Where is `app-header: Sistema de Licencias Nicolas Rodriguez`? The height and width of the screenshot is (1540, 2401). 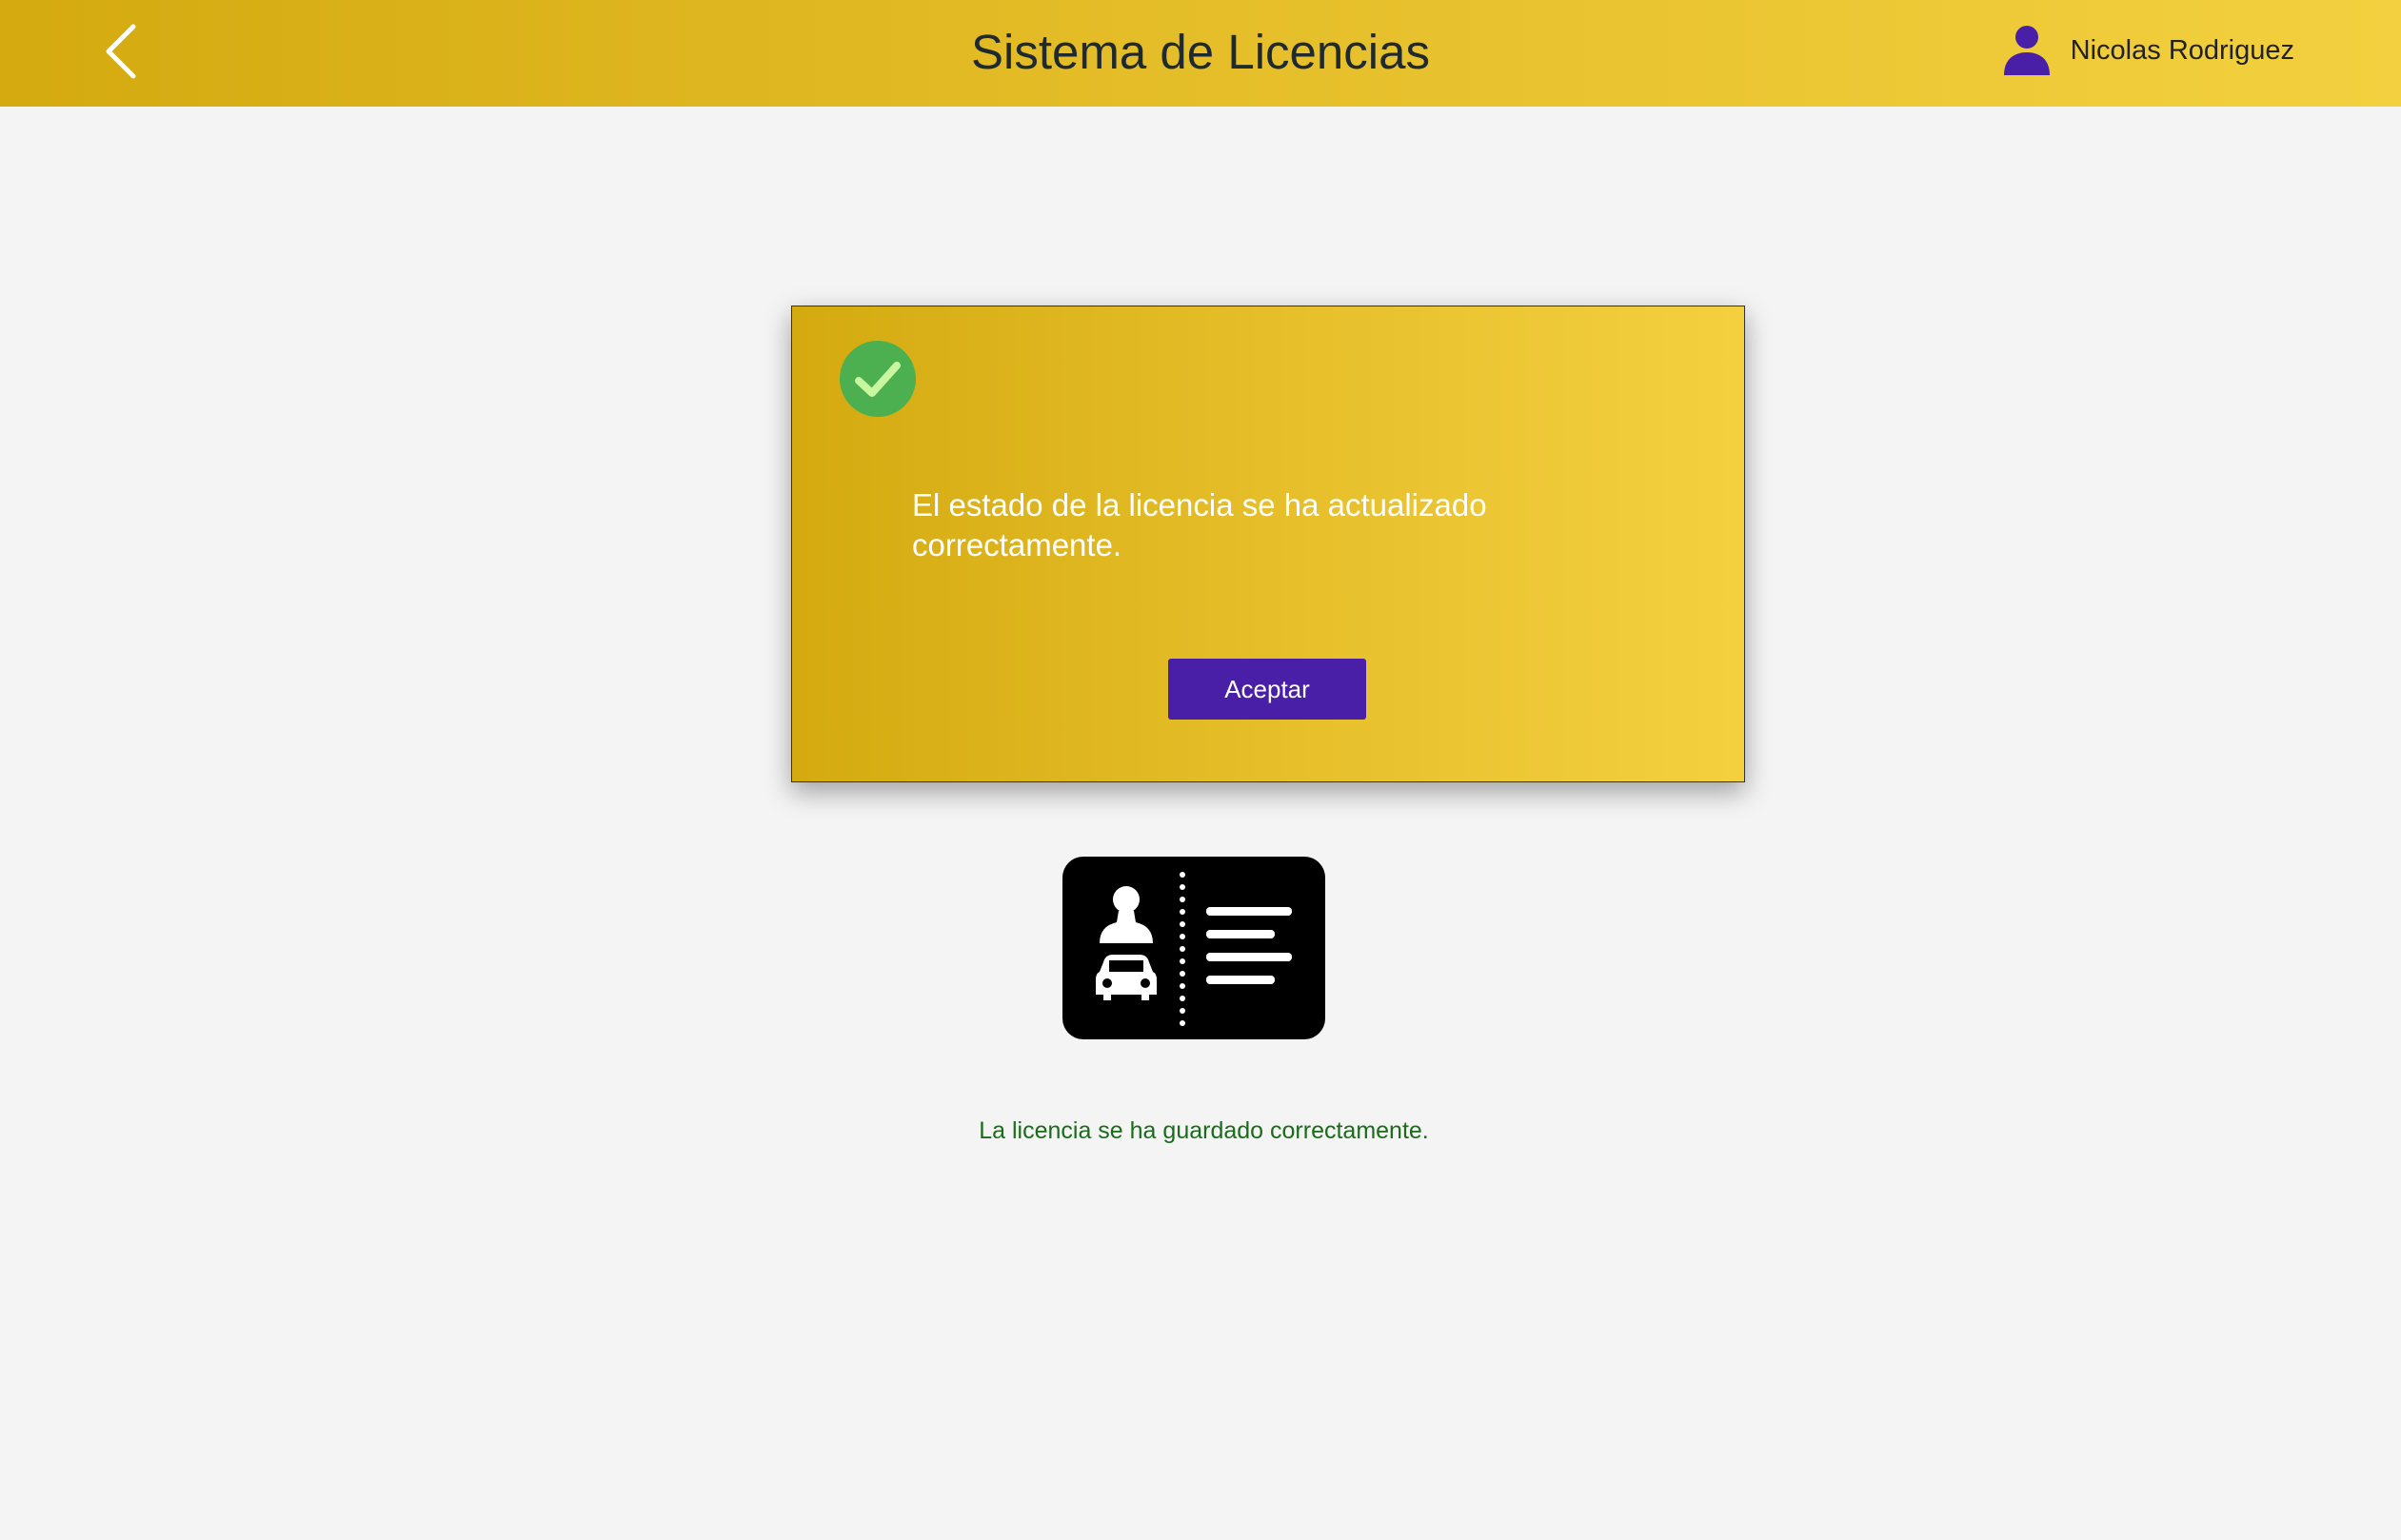
app-header: Sistema de Licencias Nicolas Rodriguez is located at coordinates (1200, 53).